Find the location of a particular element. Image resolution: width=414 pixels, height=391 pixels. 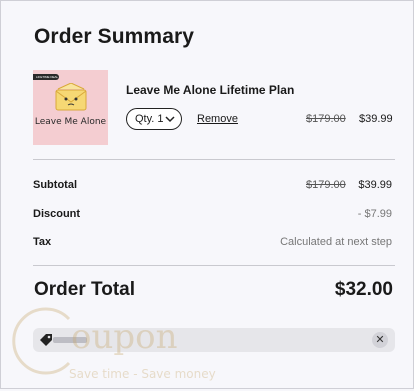

subtotal-value: $39.99 is located at coordinates (375, 185).